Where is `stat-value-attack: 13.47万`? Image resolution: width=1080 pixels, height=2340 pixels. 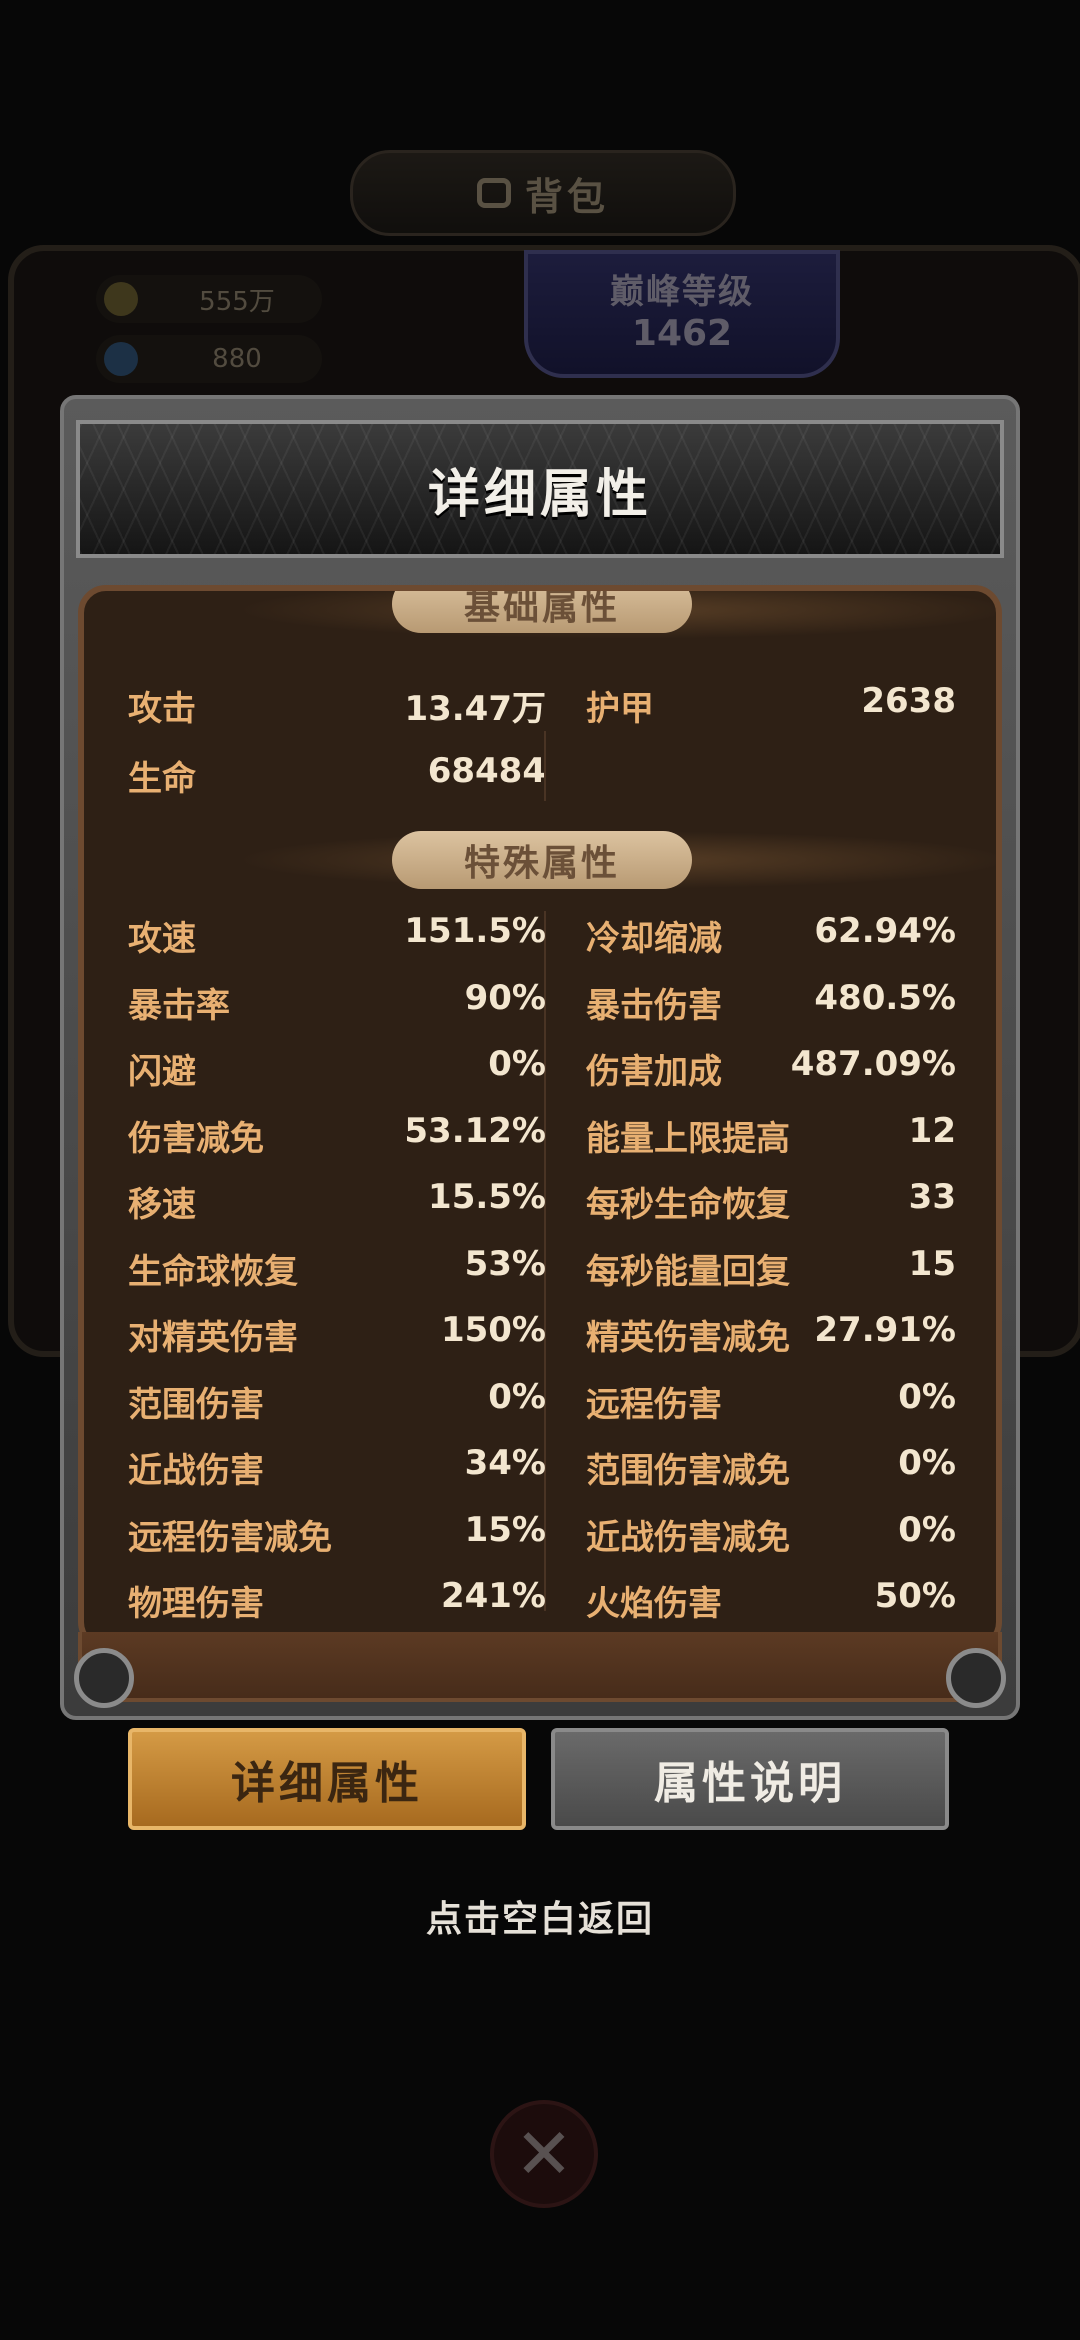 stat-value-attack: 13.47万 is located at coordinates (475, 709).